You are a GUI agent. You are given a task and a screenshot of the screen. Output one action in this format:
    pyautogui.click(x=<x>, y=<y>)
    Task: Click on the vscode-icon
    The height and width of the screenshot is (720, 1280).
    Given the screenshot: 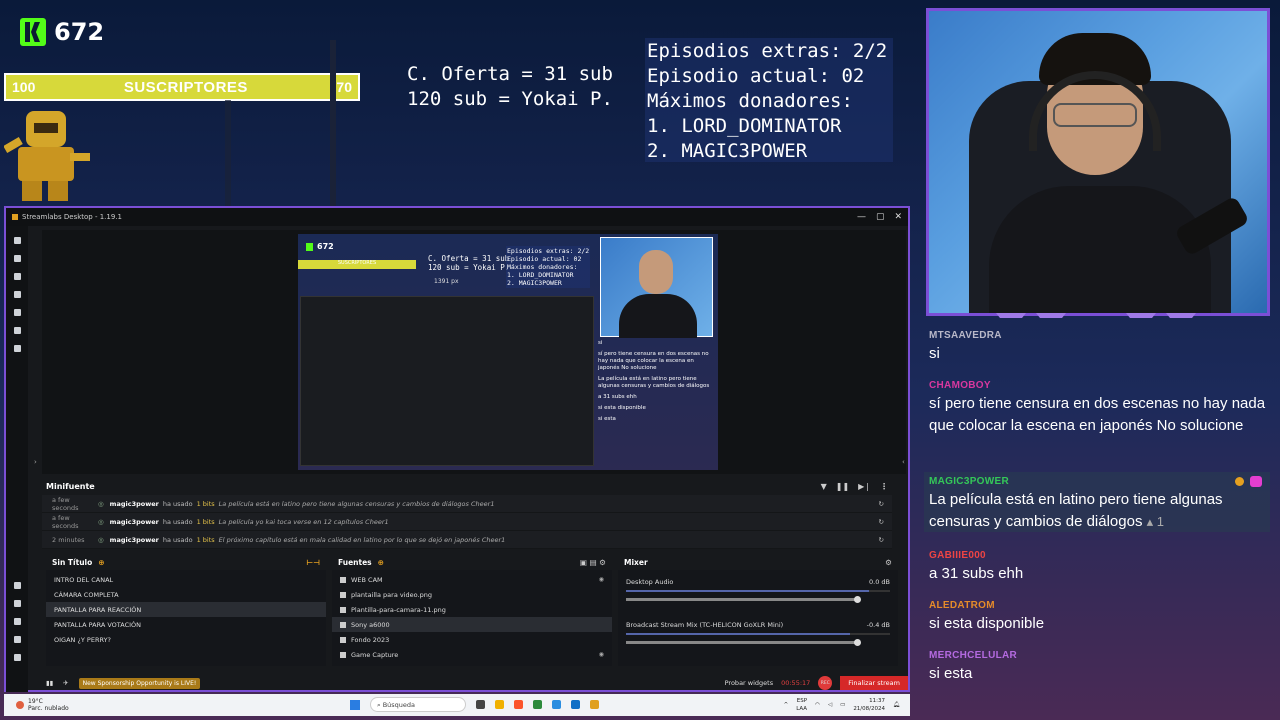 What is the action you would take?
    pyautogui.click(x=575, y=704)
    